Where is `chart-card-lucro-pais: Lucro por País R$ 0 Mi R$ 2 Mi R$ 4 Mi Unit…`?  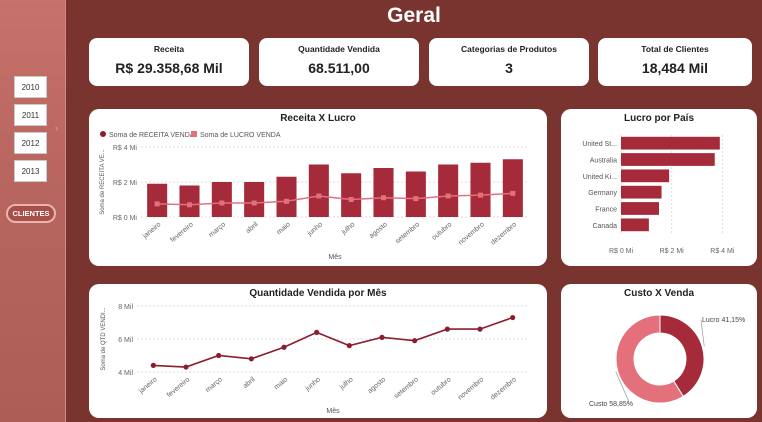 chart-card-lucro-pais: Lucro por País R$ 0 Mi R$ 2 Mi R$ 4 Mi Unit… is located at coordinates (659, 187).